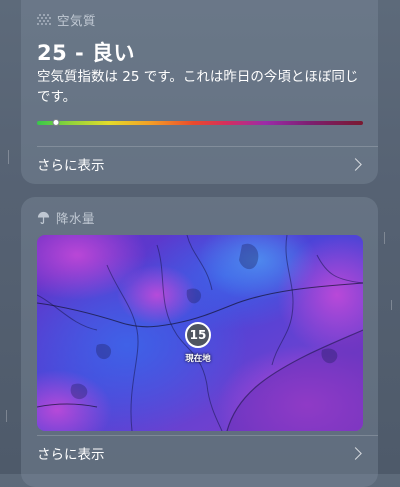  I want to click on current-location-label: 現在地, so click(198, 359).